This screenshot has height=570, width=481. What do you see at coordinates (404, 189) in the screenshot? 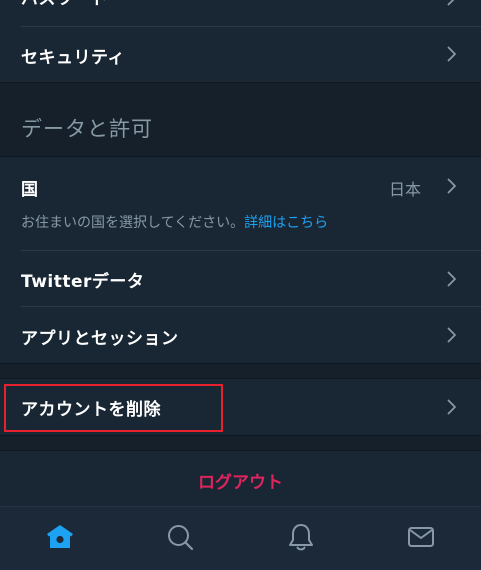
I see `country-value: 日本` at bounding box center [404, 189].